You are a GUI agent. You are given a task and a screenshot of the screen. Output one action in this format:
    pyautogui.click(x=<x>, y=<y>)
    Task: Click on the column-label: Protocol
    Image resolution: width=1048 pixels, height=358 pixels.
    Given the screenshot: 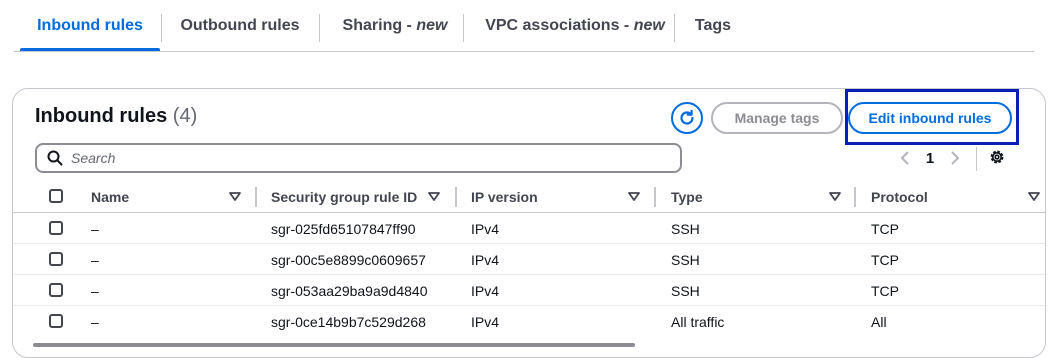 What is the action you would take?
    pyautogui.click(x=899, y=197)
    